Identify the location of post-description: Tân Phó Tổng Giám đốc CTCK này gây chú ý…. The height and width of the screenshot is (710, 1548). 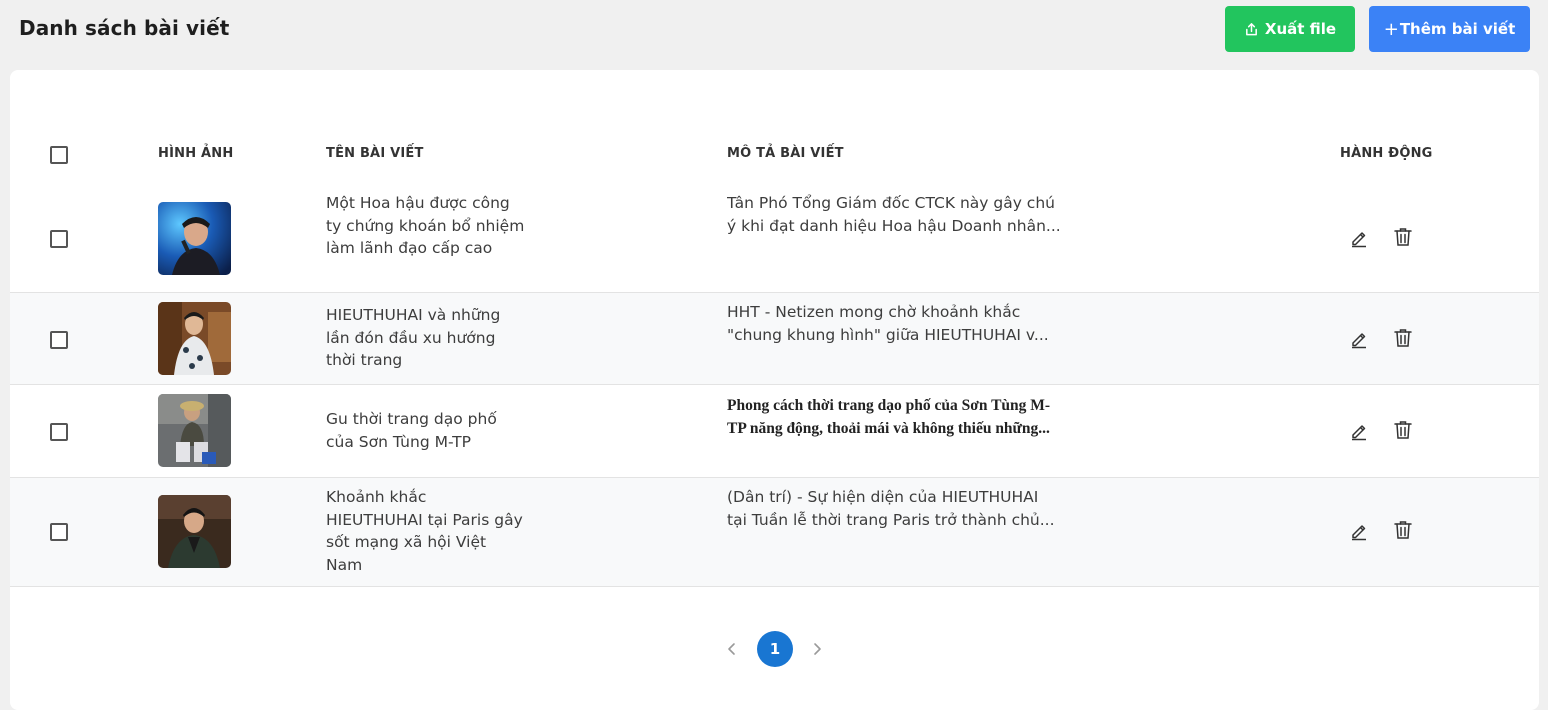
(897, 215).